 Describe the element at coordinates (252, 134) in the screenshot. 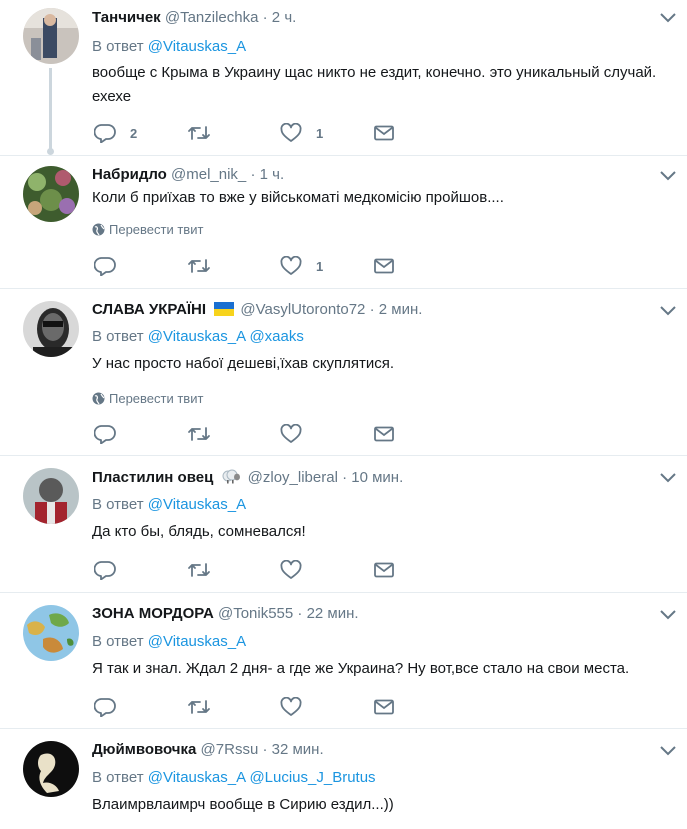

I see `tweet-actions: 2 1` at that location.